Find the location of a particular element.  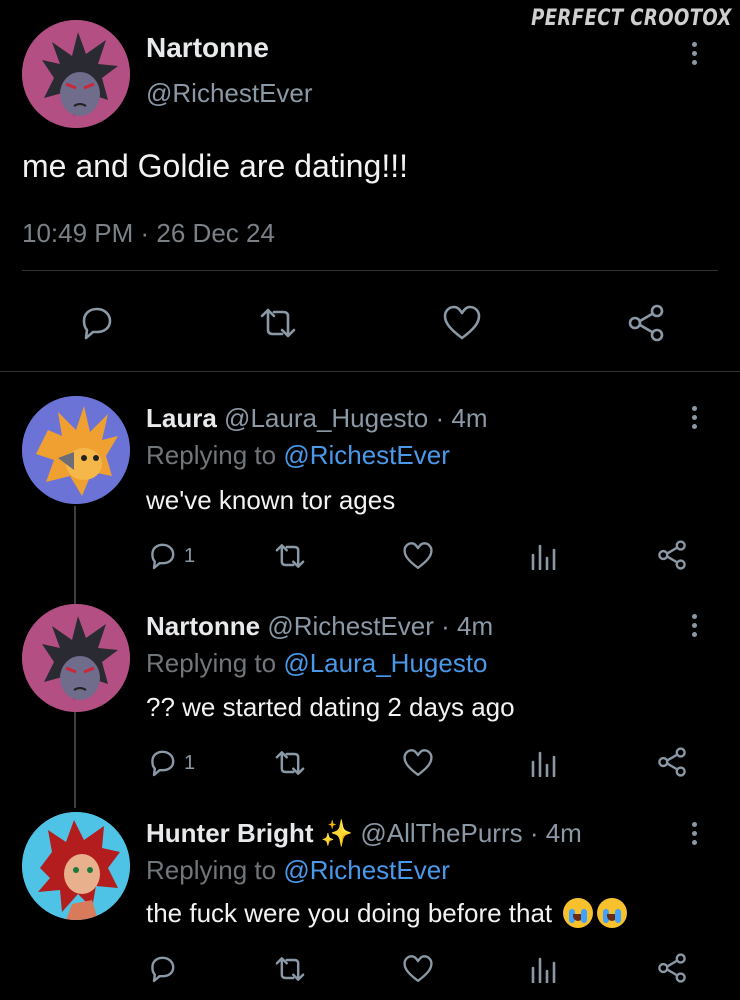

post-author-handle: @RichestEver is located at coordinates (229, 93).